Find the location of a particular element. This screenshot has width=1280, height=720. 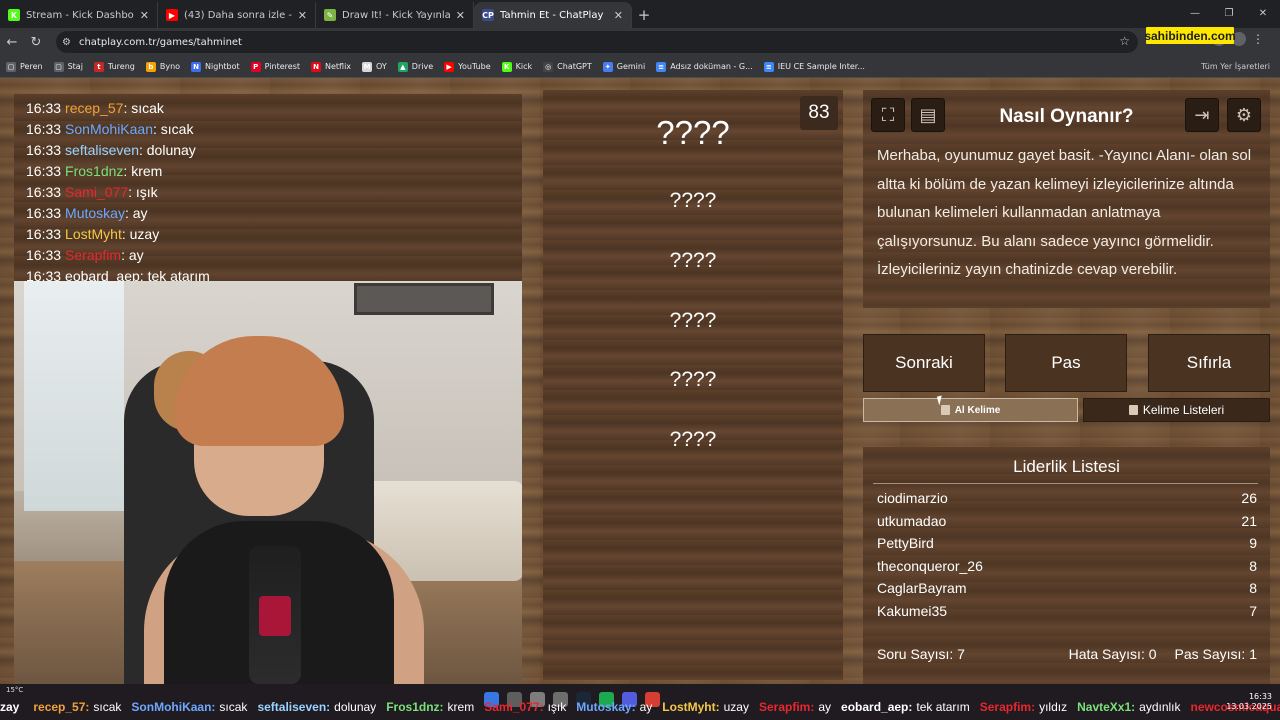

bookmark-item: t Tureng is located at coordinates (114, 66).